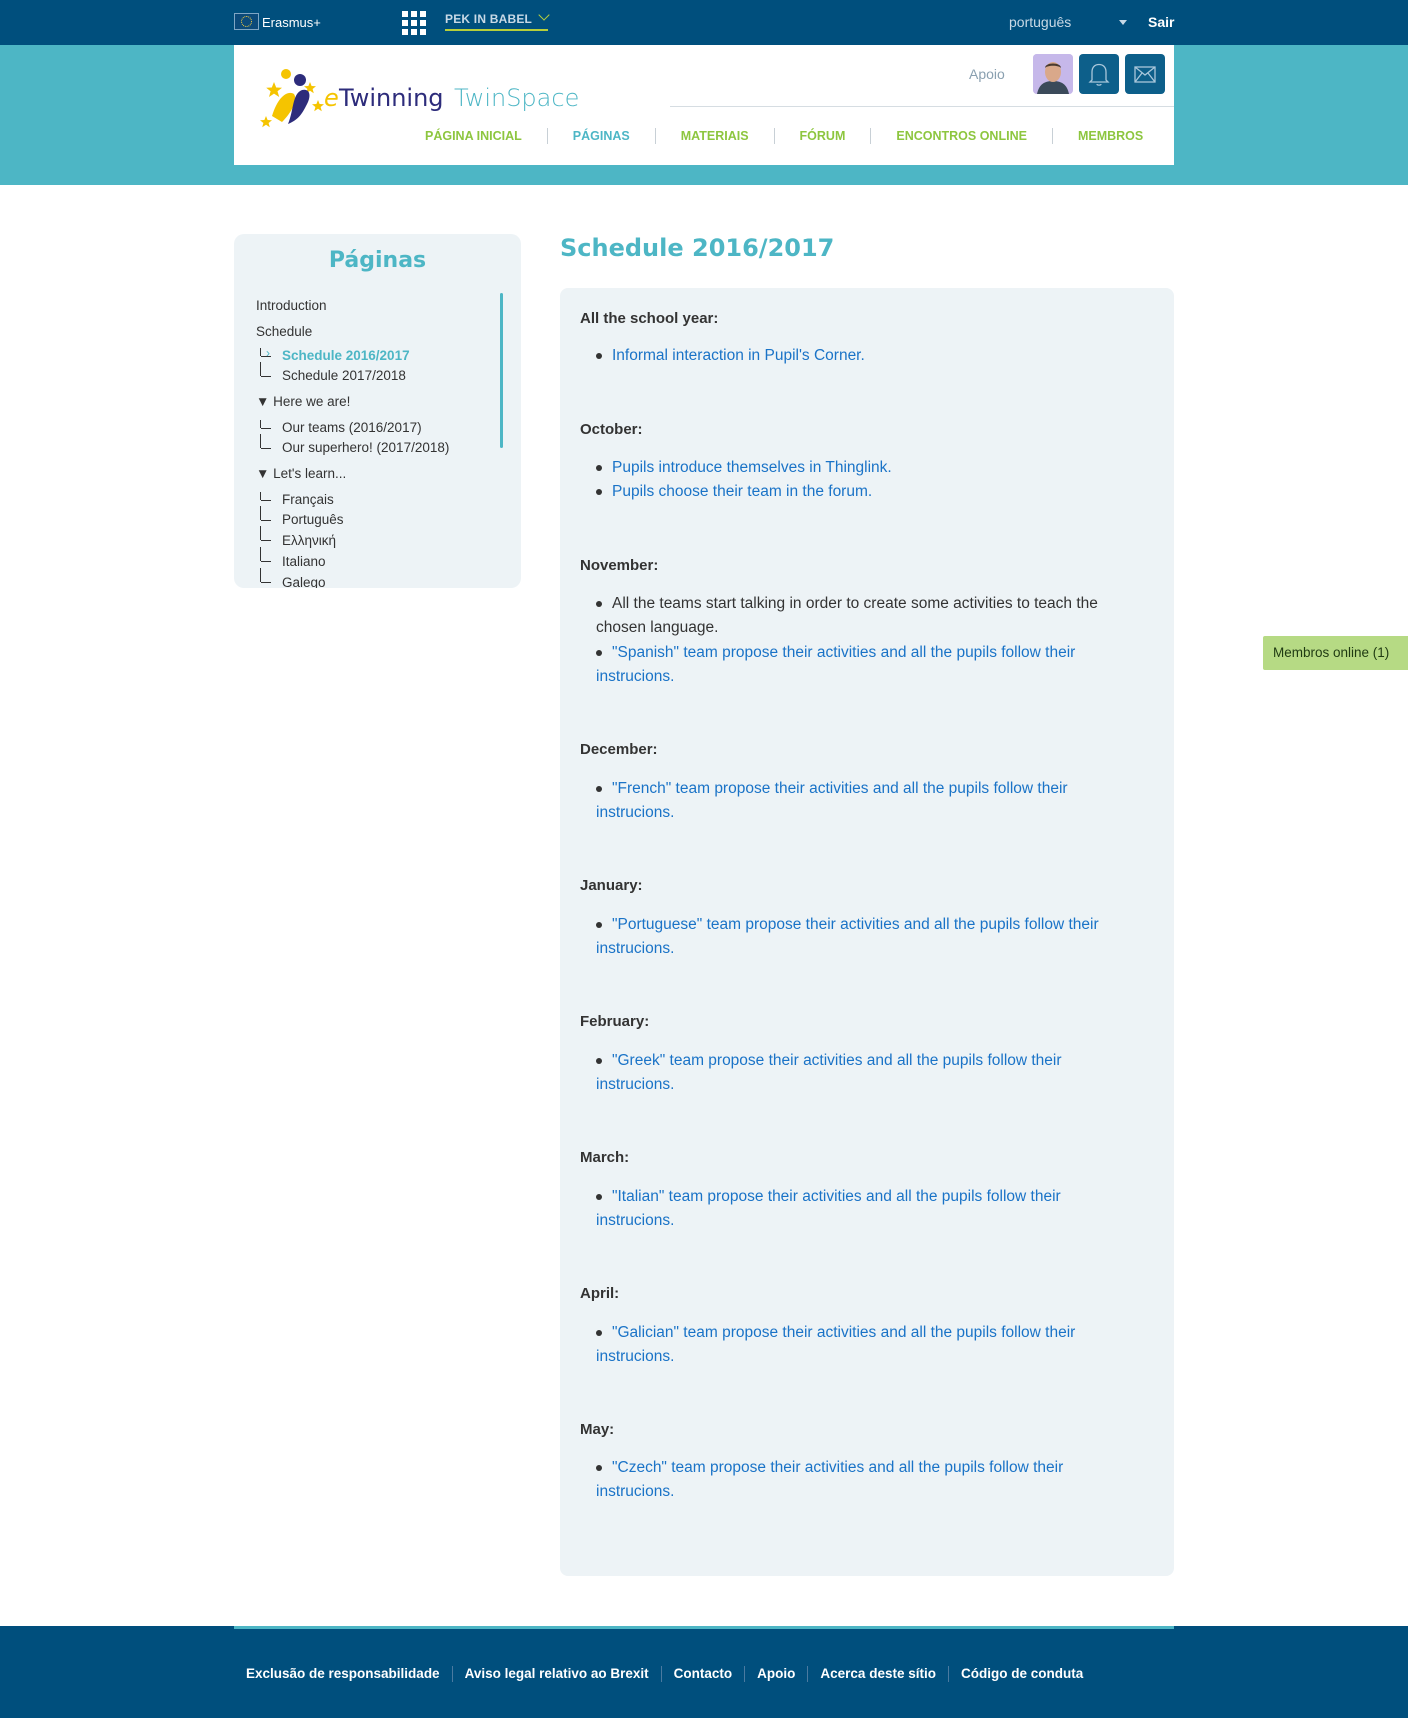 The height and width of the screenshot is (1718, 1408). Describe the element at coordinates (343, 1674) in the screenshot. I see `footer-link-disclaimer: Exclusão de responsabilidade` at that location.